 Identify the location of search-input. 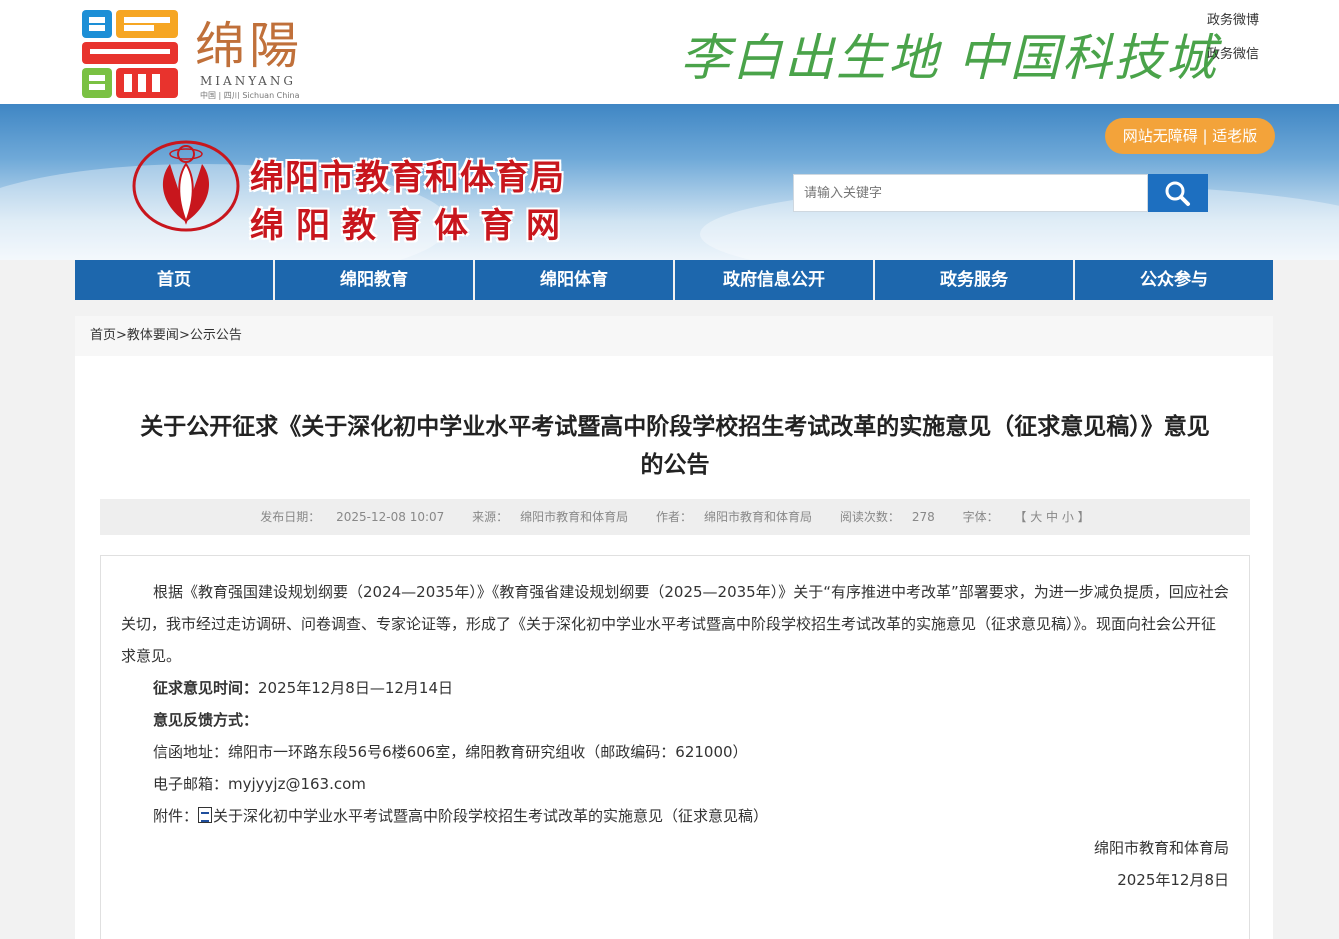
(970, 193).